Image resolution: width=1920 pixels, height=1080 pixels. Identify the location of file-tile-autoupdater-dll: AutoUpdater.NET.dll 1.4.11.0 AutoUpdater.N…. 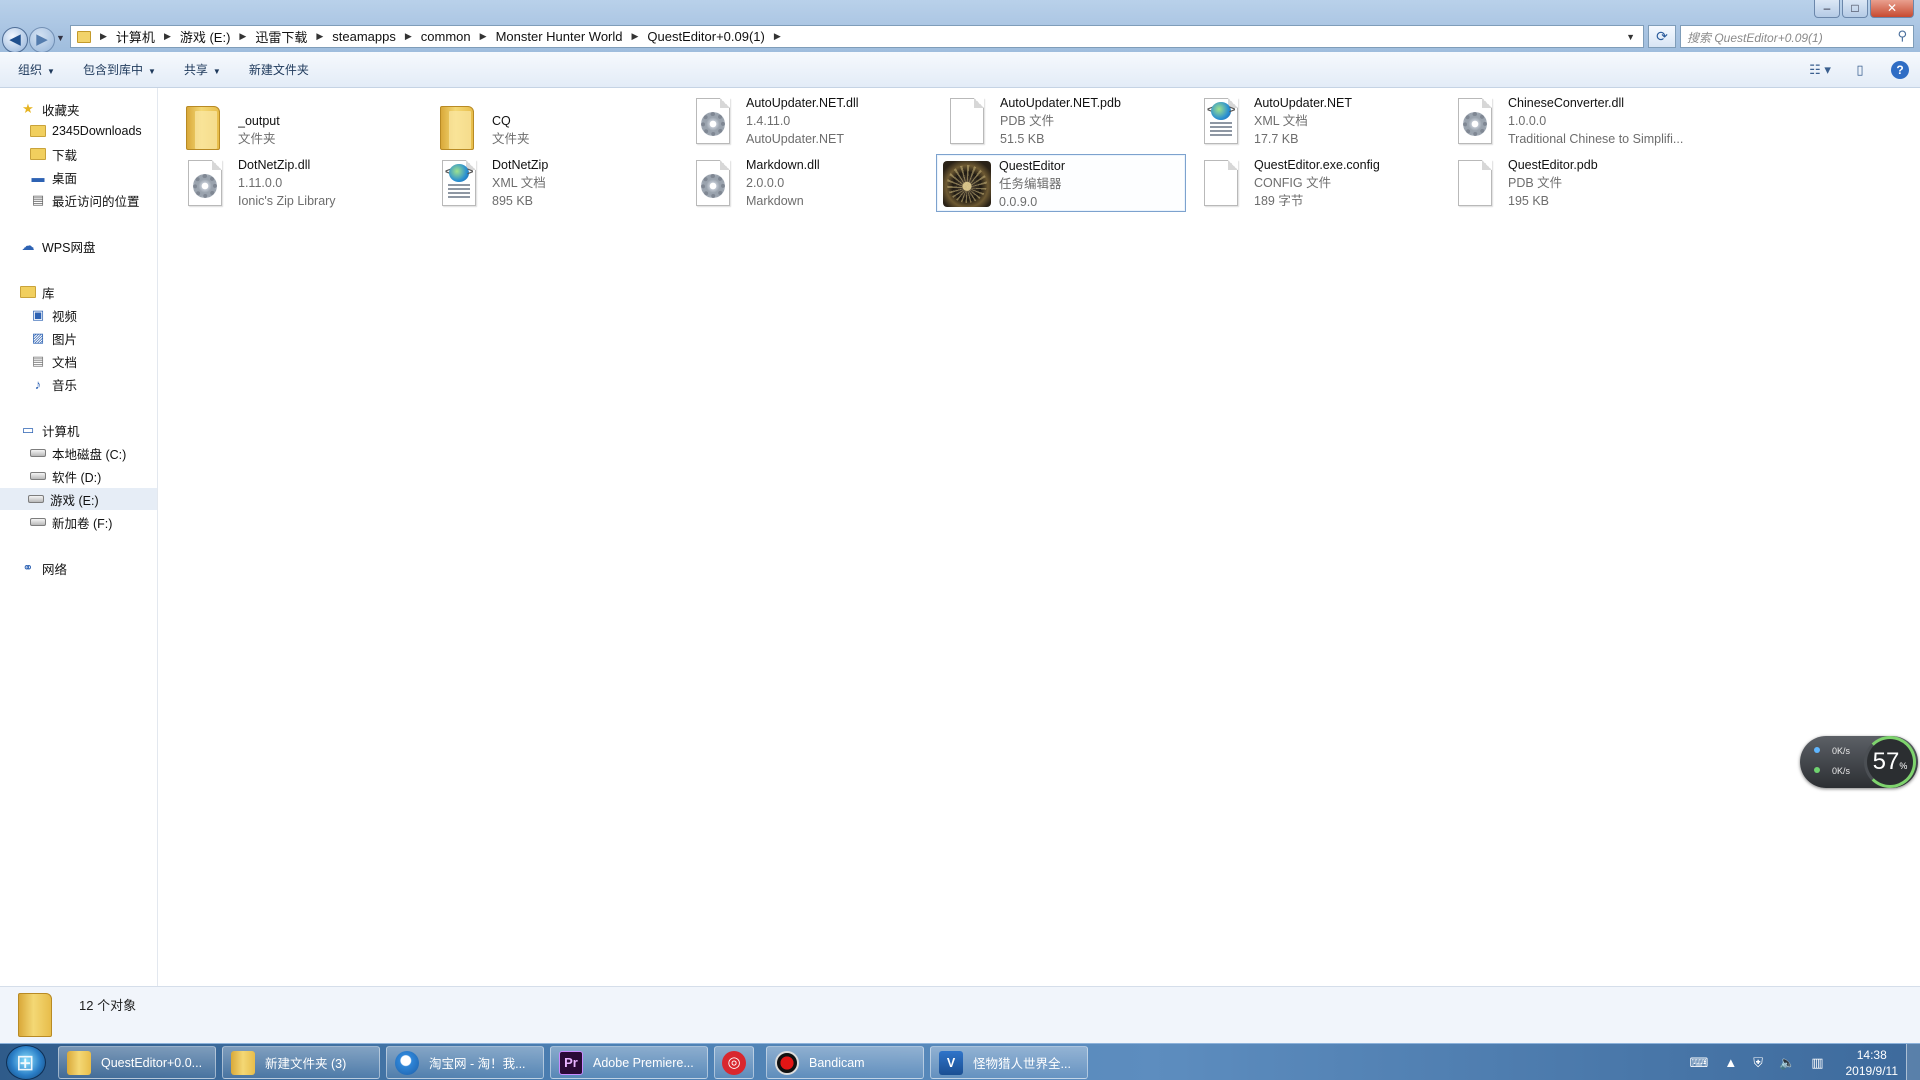
(809, 121).